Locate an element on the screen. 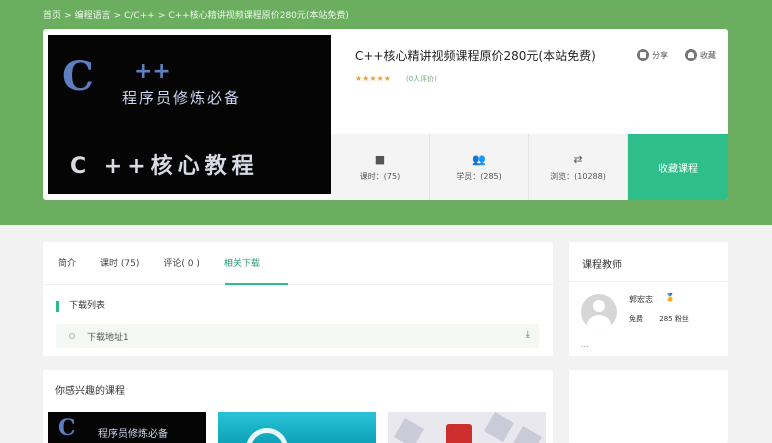 The width and height of the screenshot is (772, 443). breadcrumb-category: 编程语言 is located at coordinates (93, 16).